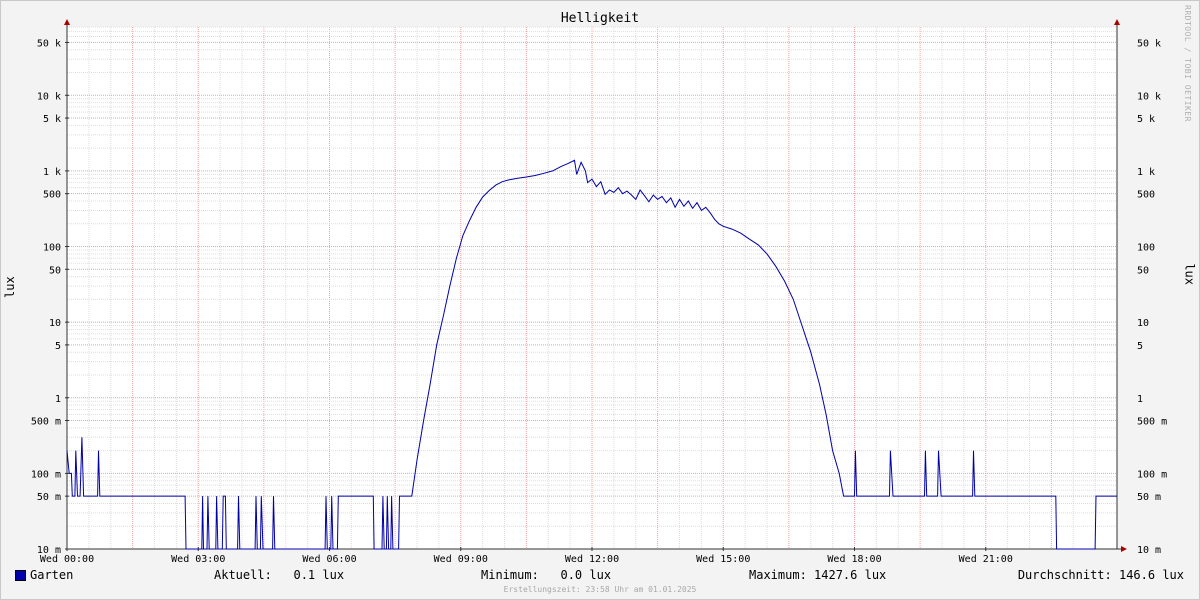 The image size is (1200, 600). What do you see at coordinates (49, 43) in the screenshot?
I see `y-tick-label-left: 50 k` at bounding box center [49, 43].